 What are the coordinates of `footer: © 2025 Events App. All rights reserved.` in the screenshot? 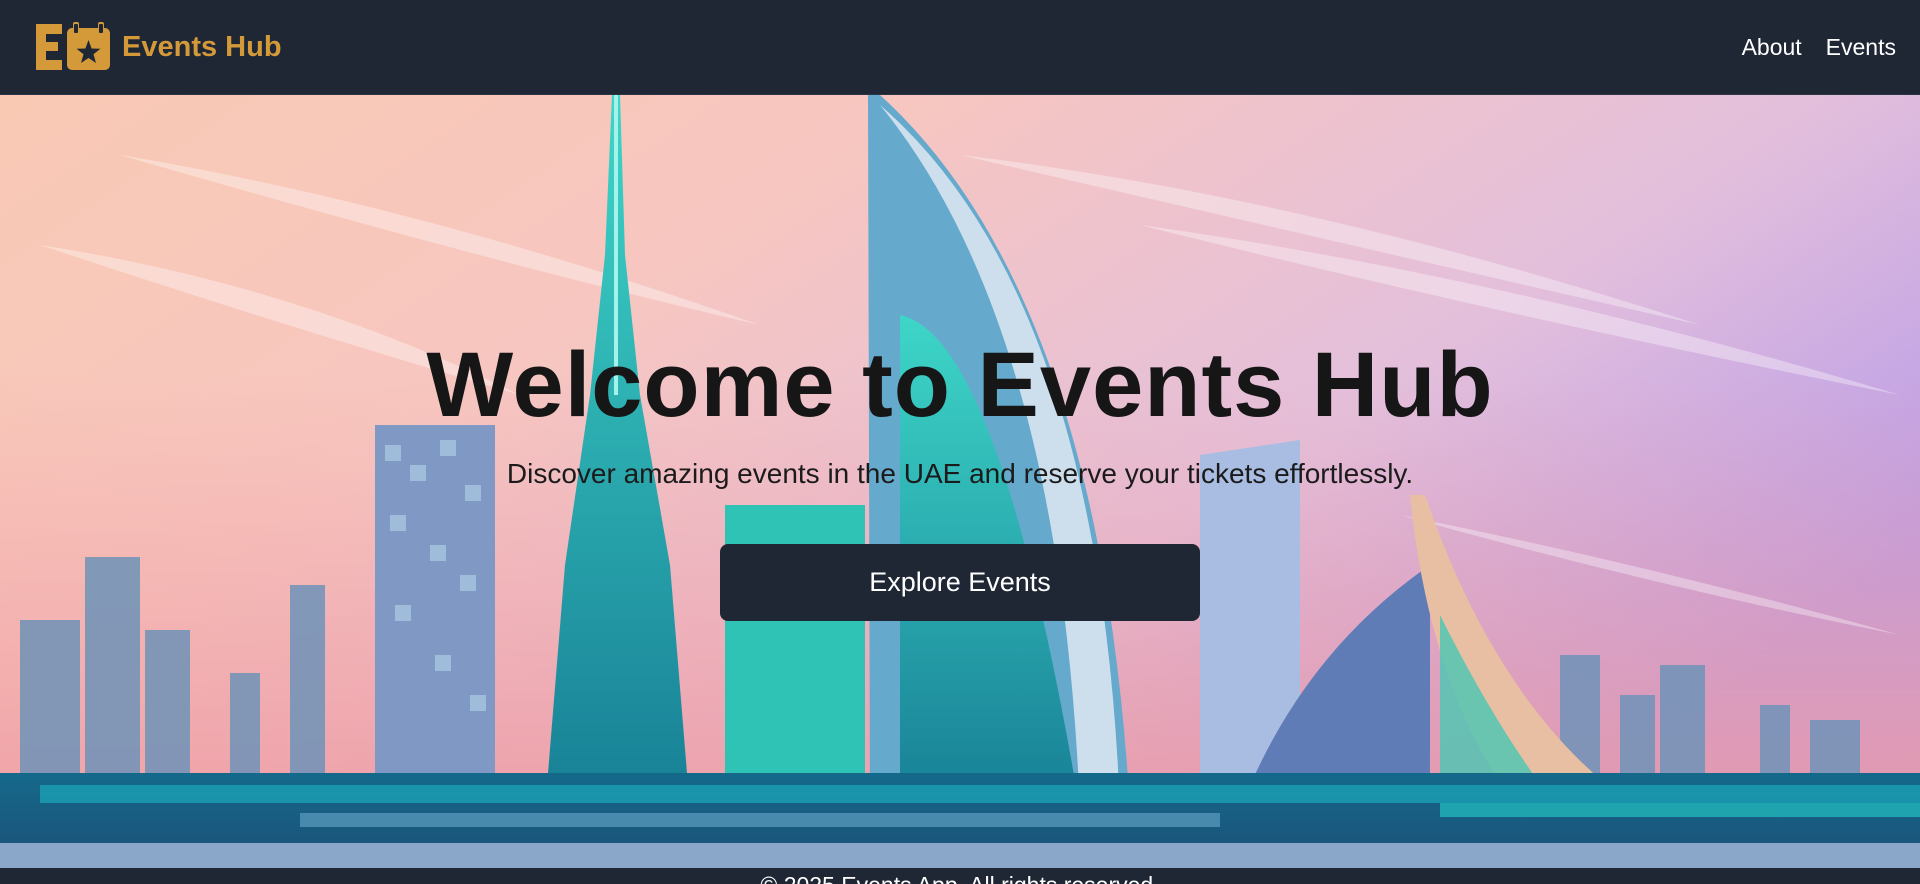 It's located at (960, 876).